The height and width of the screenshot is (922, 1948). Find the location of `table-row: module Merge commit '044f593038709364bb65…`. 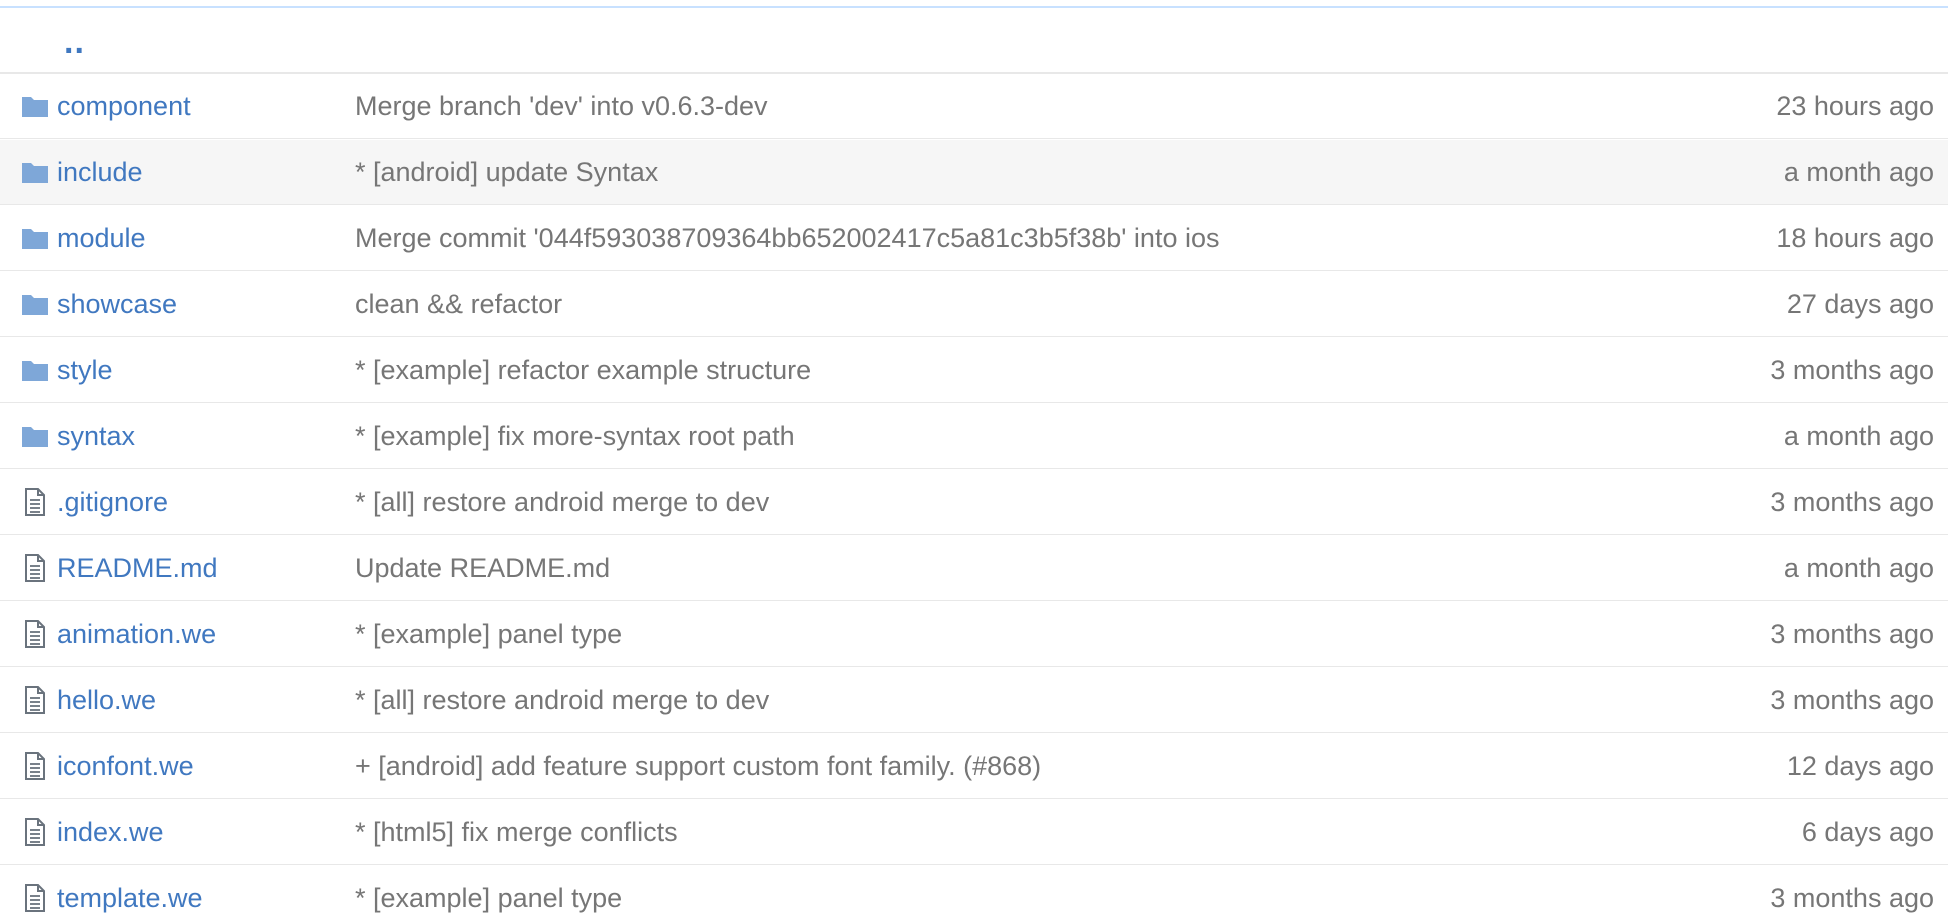

table-row: module Merge commit '044f593038709364bb65… is located at coordinates (974, 238).